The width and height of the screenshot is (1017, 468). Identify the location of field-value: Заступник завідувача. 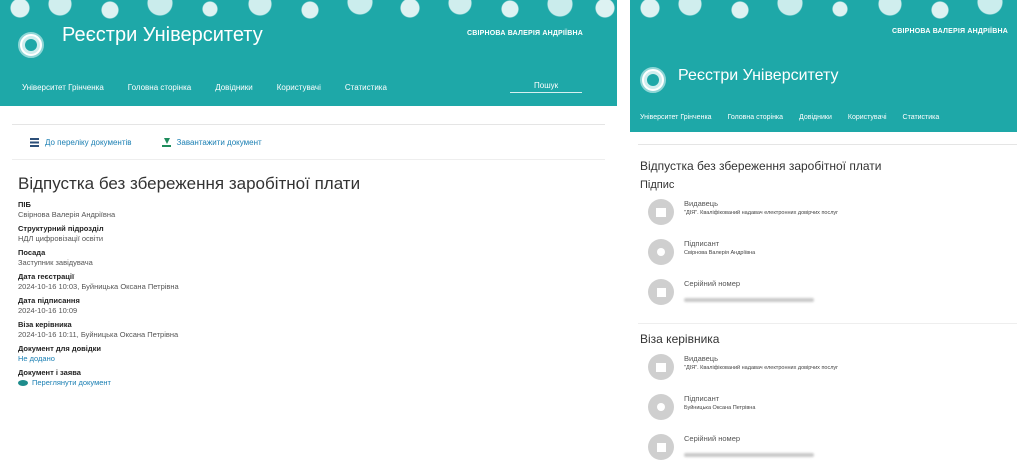
(55, 262).